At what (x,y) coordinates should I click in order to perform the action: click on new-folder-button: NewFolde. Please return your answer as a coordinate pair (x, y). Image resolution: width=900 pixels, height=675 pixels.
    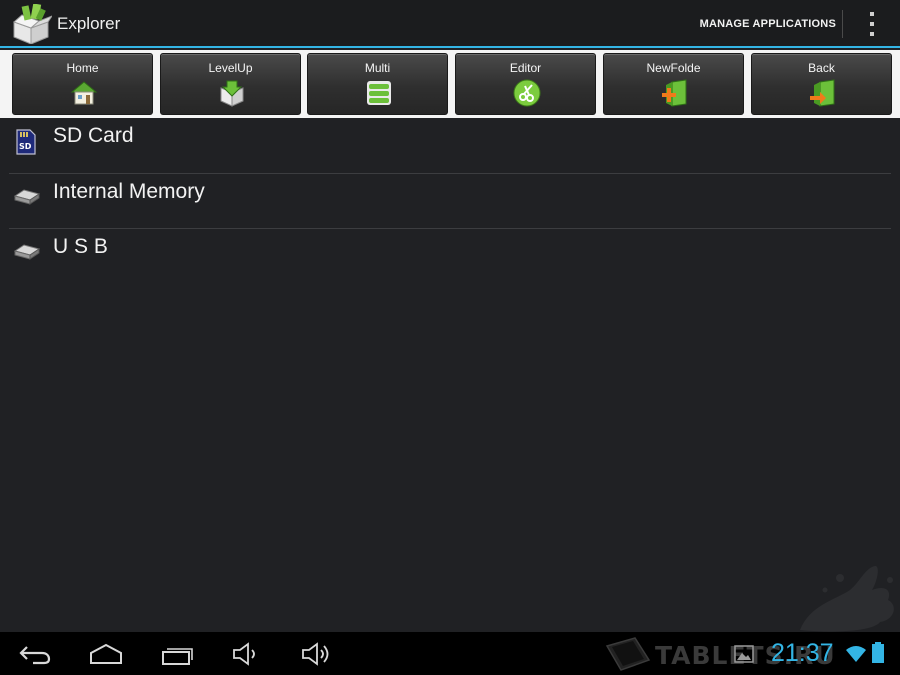
    Looking at the image, I should click on (673, 84).